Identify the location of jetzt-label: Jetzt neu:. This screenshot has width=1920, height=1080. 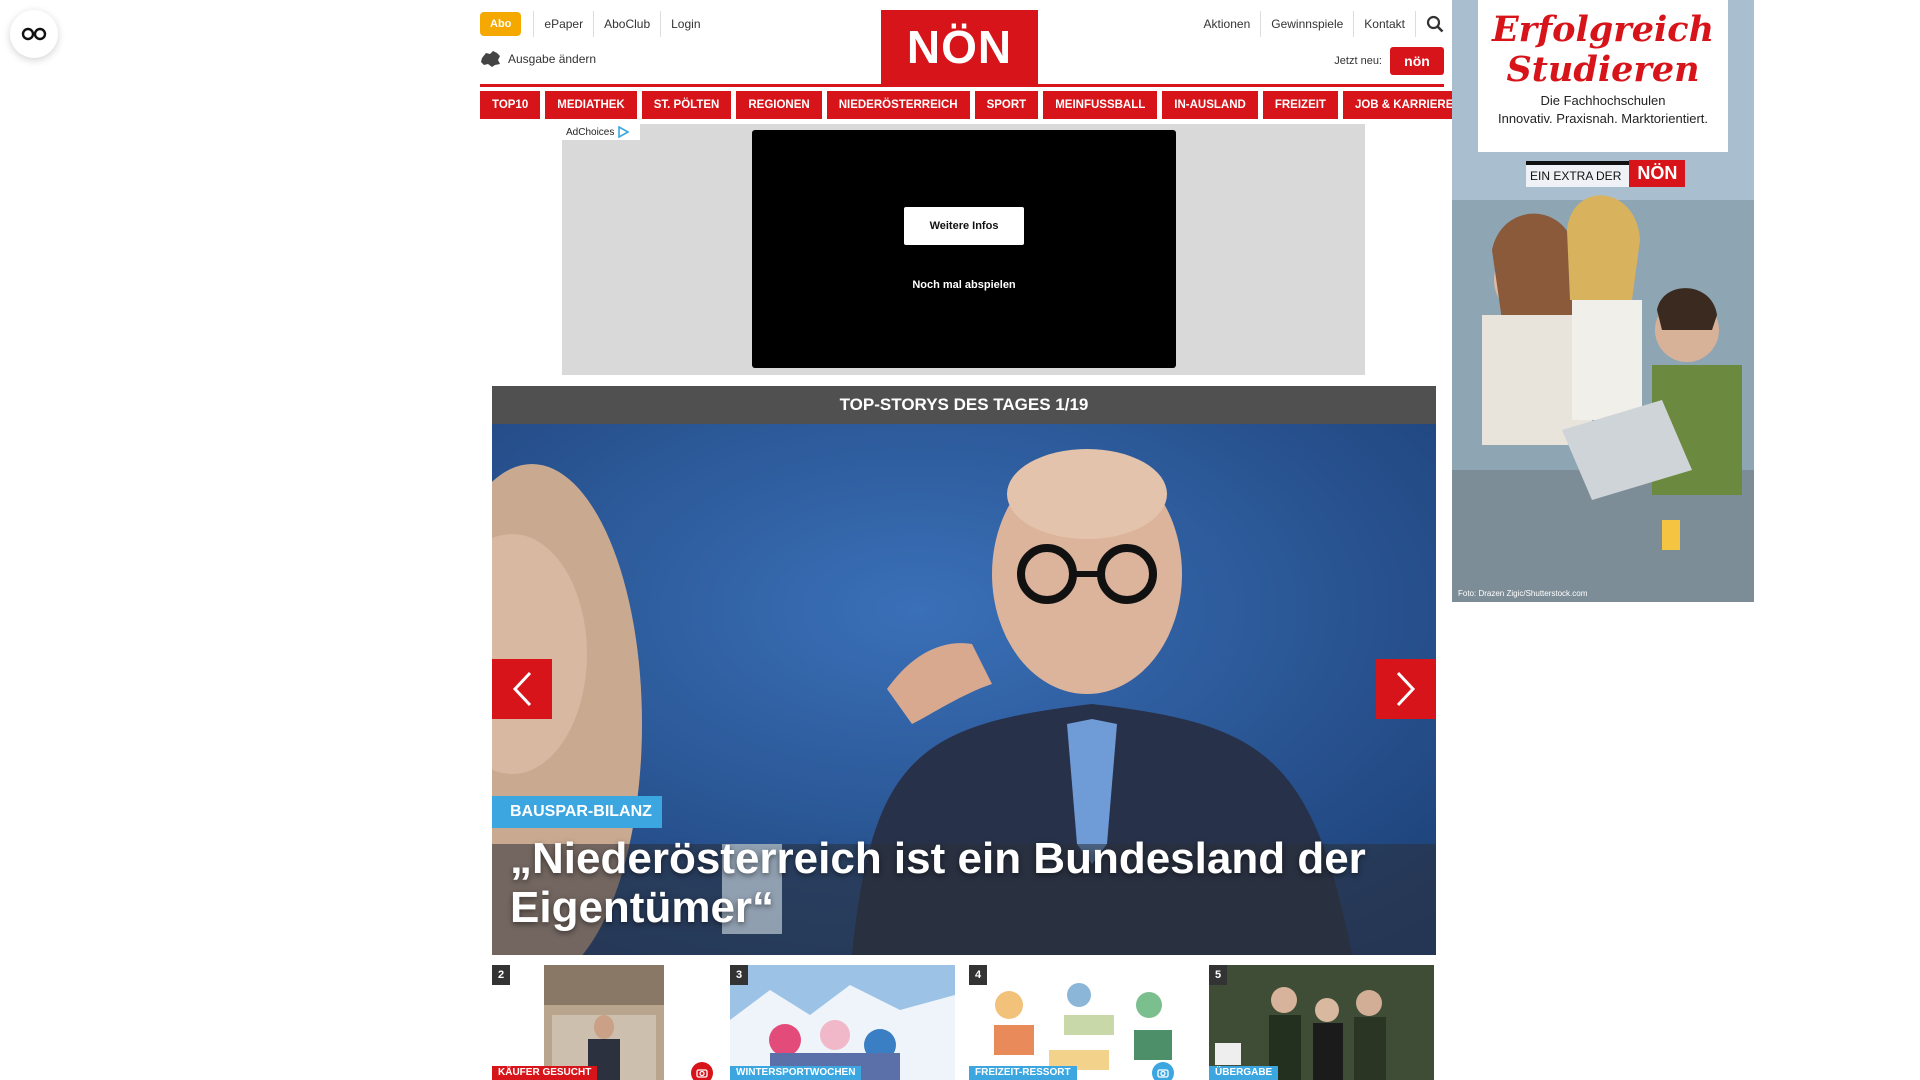
(1358, 61).